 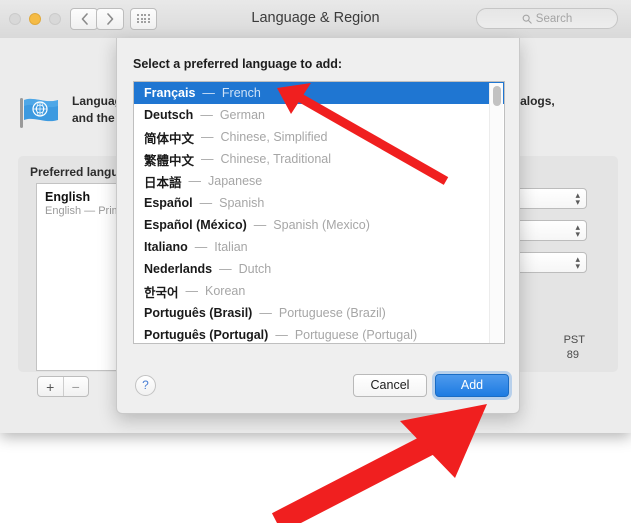 I want to click on add-button: Add, so click(x=472, y=385).